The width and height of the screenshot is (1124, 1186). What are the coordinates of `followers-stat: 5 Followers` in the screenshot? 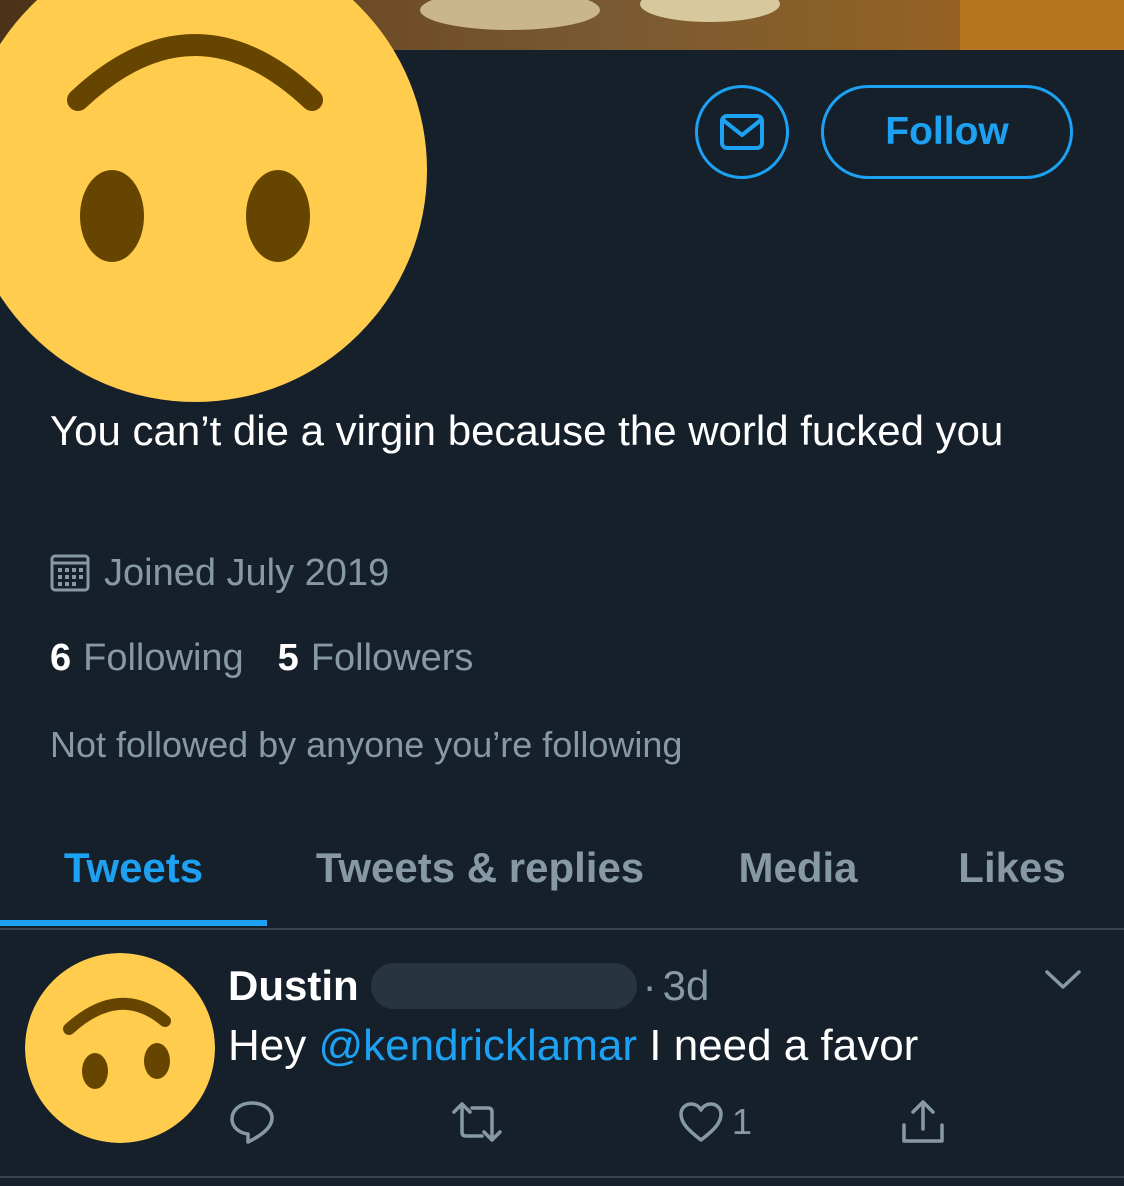 It's located at (376, 658).